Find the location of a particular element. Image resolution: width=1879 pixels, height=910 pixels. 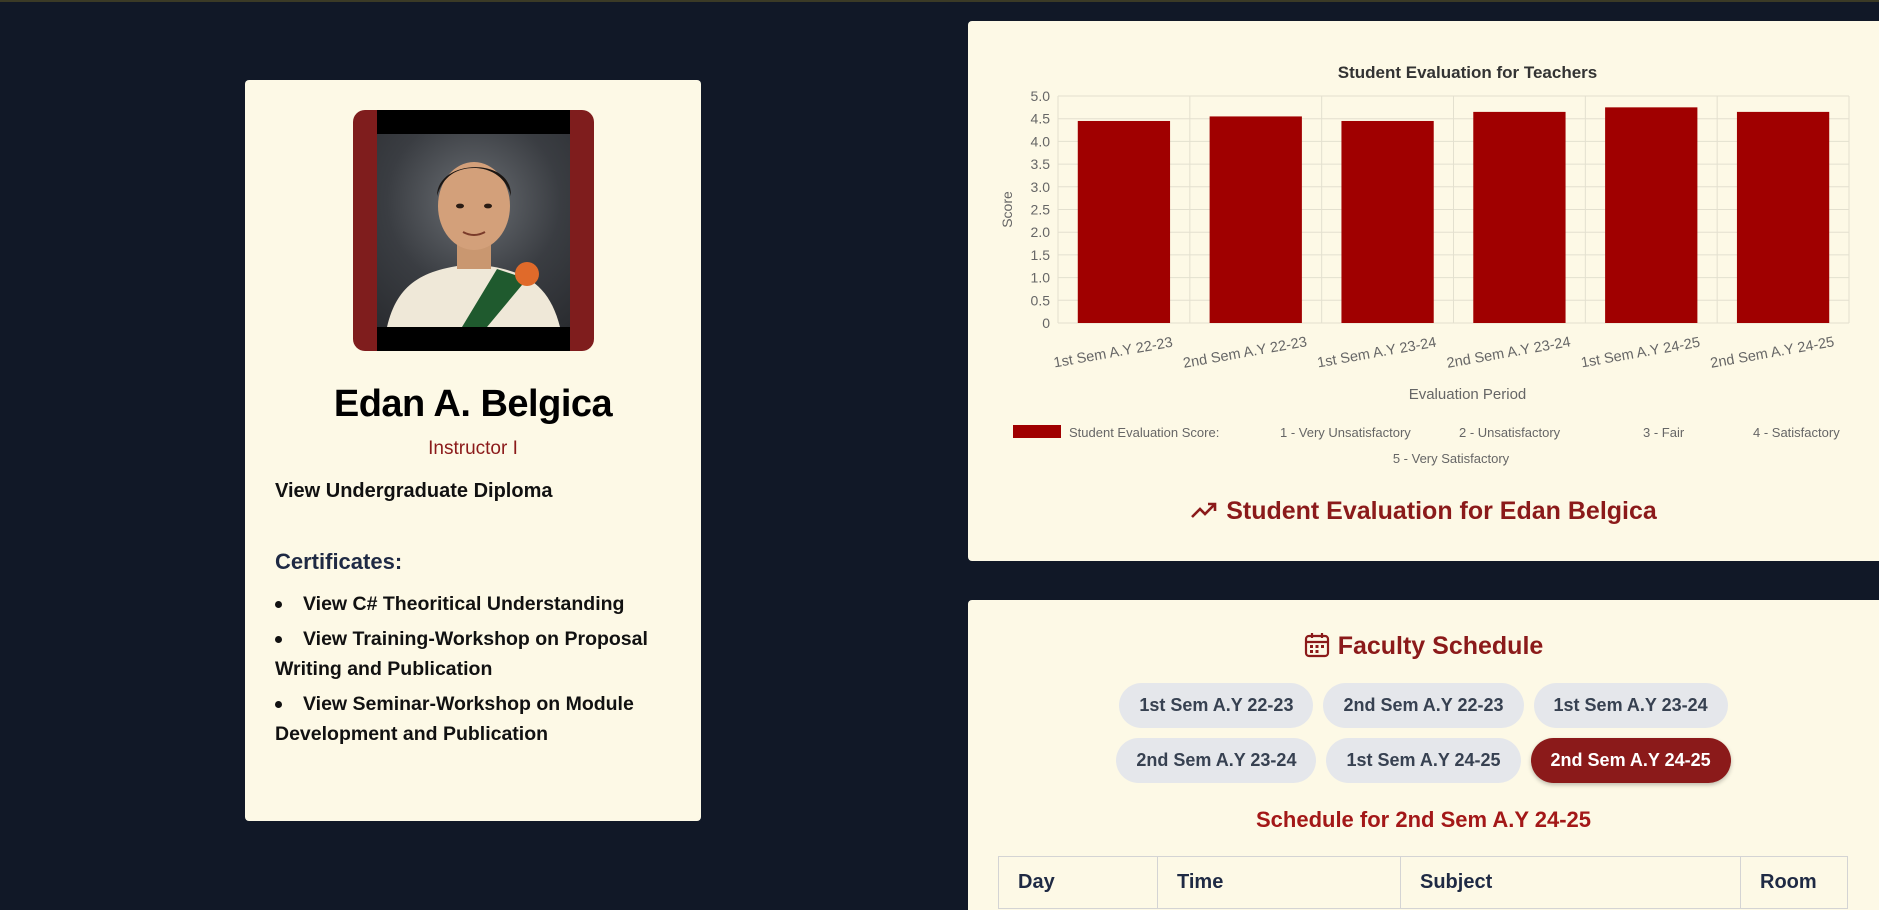

y-axis-title: Score is located at coordinates (1007, 209).